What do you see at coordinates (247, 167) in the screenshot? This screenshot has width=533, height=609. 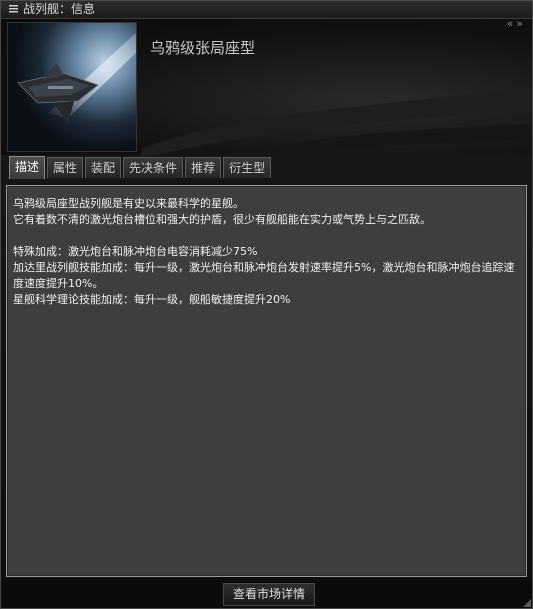 I see `tab-variants: 衍生型` at bounding box center [247, 167].